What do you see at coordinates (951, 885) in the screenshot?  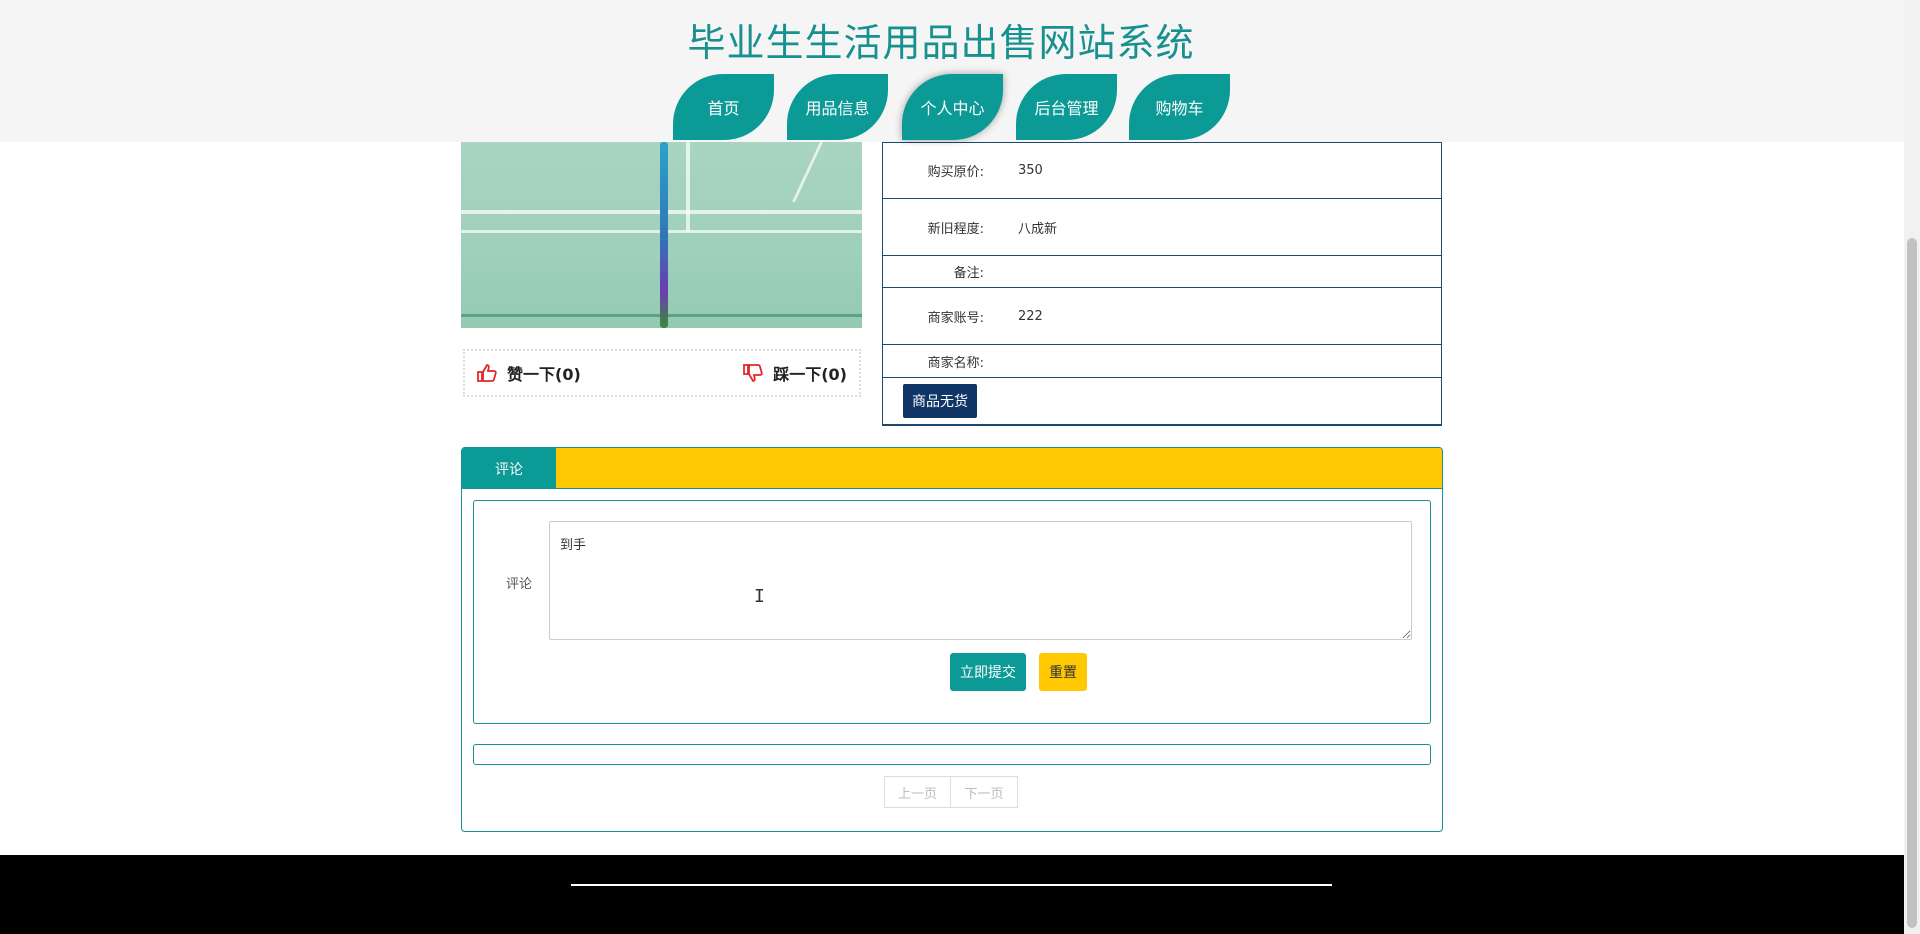 I see `footer-divider` at bounding box center [951, 885].